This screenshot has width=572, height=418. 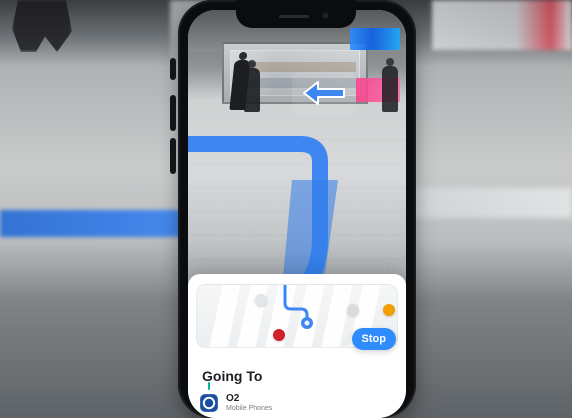 What do you see at coordinates (307, 323) in the screenshot?
I see `current-location-dot` at bounding box center [307, 323].